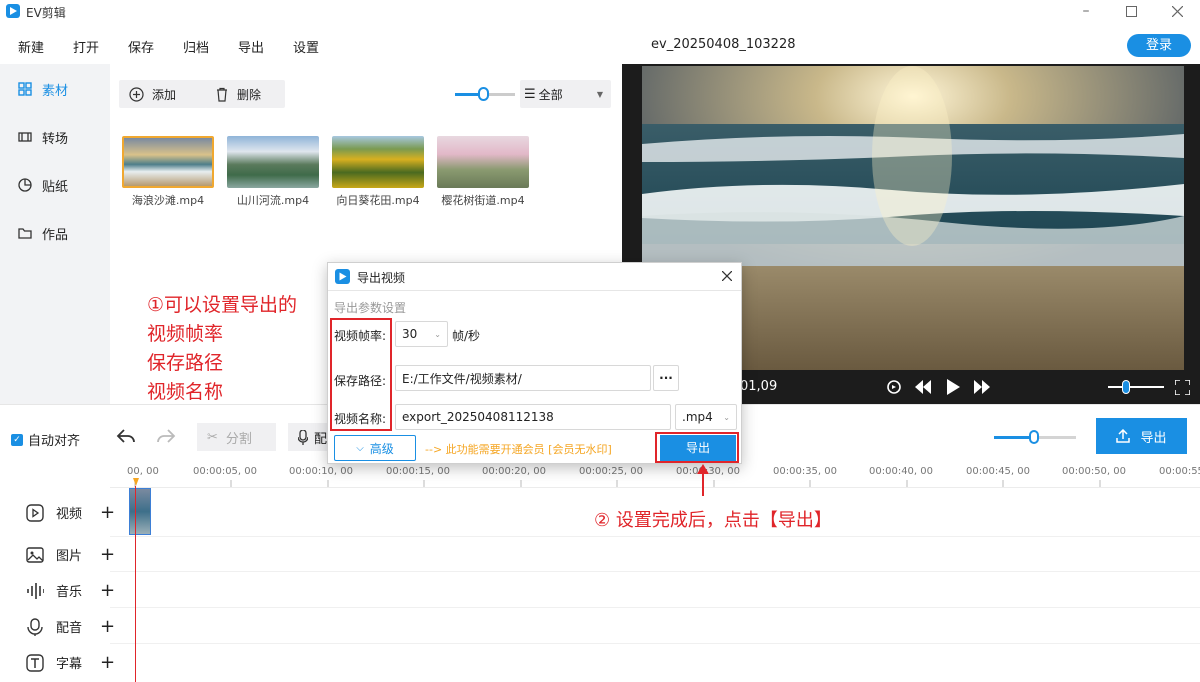 The width and height of the screenshot is (1200, 682). Describe the element at coordinates (136, 94) in the screenshot. I see `plus-circle-icon` at that location.